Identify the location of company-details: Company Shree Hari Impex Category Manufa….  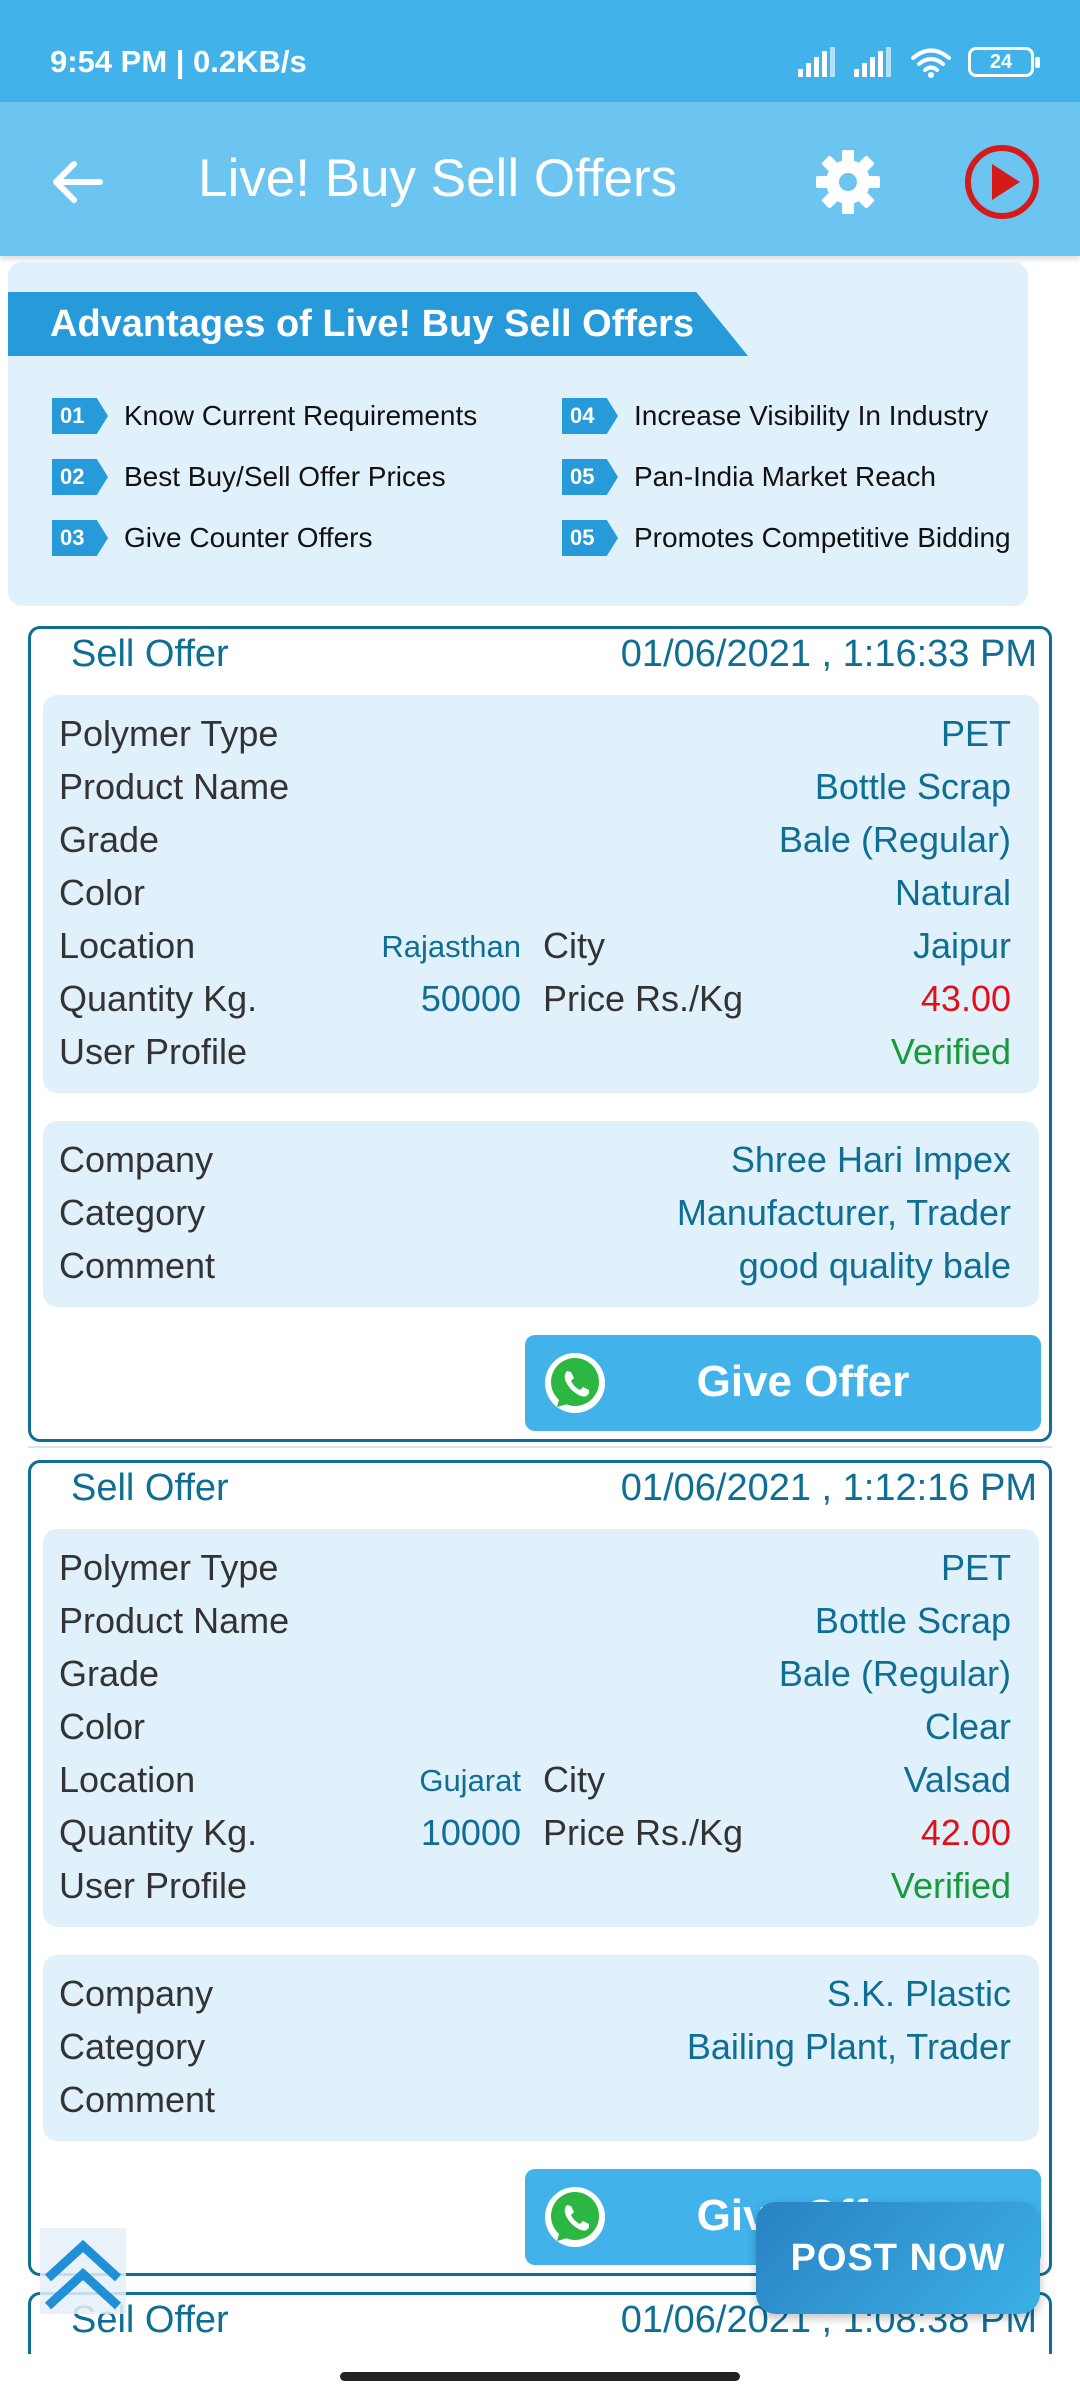
(541, 1214).